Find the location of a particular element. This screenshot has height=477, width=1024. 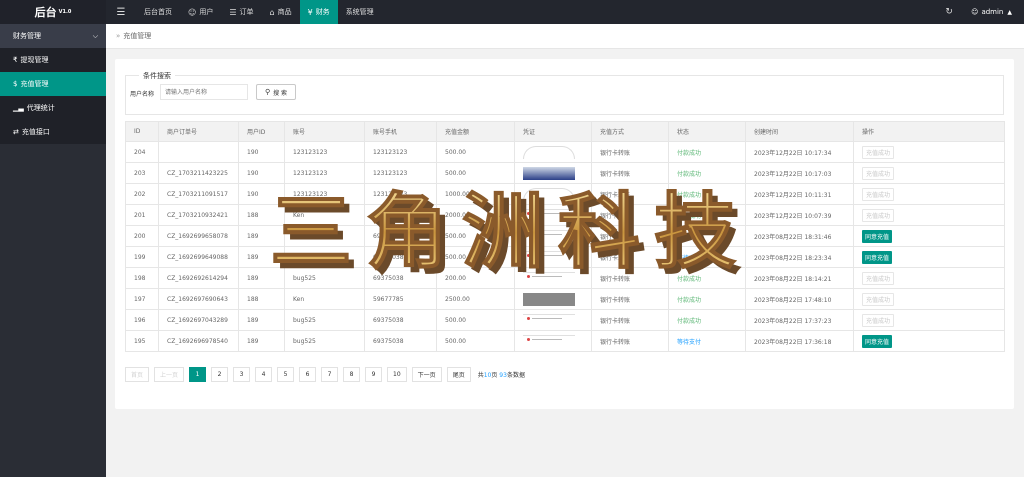

logo: 后台 V1.0 is located at coordinates (53, 12).